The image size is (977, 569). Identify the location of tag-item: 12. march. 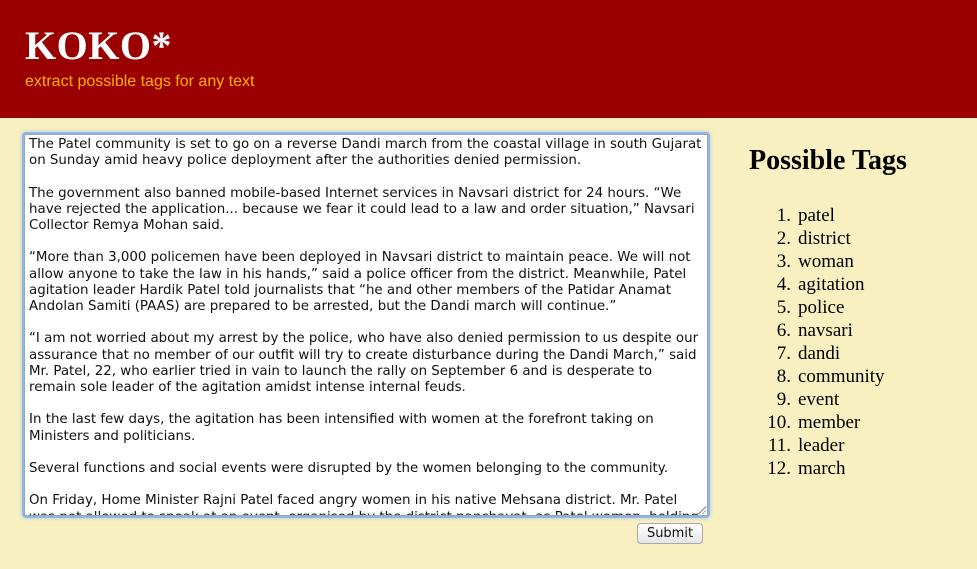
(817, 468).